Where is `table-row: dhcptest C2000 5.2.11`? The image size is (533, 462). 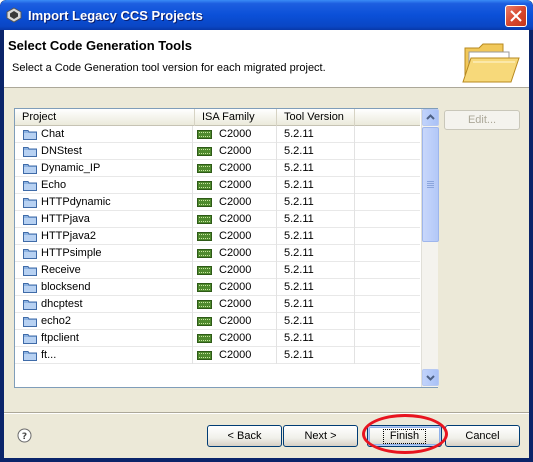 table-row: dhcptest C2000 5.2.11 is located at coordinates (217, 304).